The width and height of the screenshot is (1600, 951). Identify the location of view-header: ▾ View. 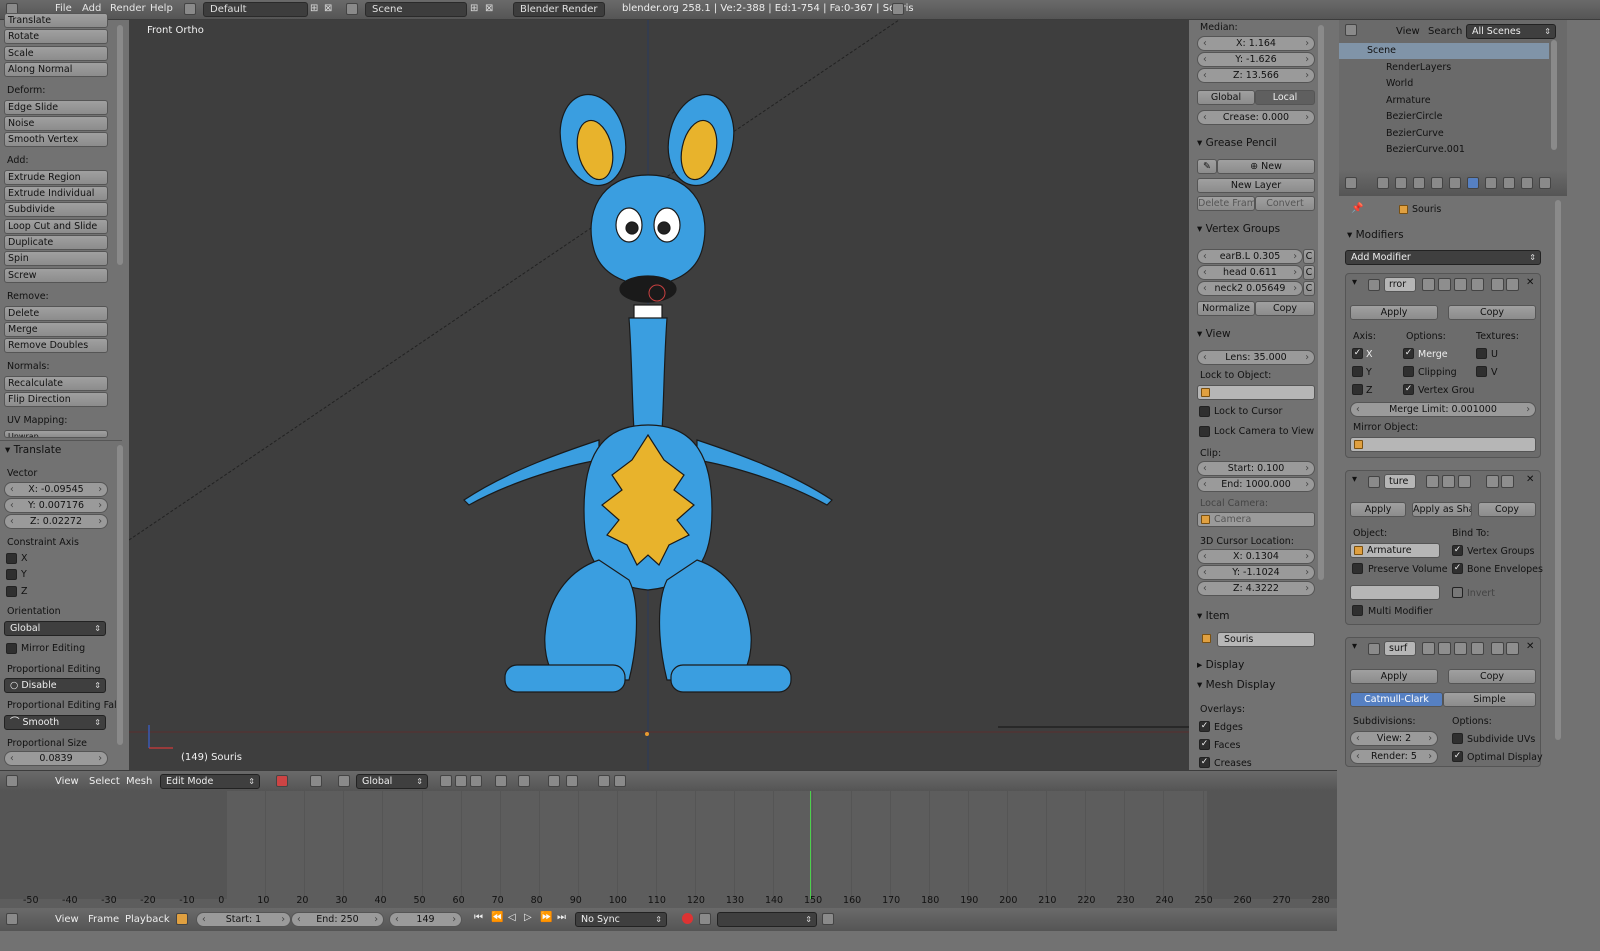
(1214, 334).